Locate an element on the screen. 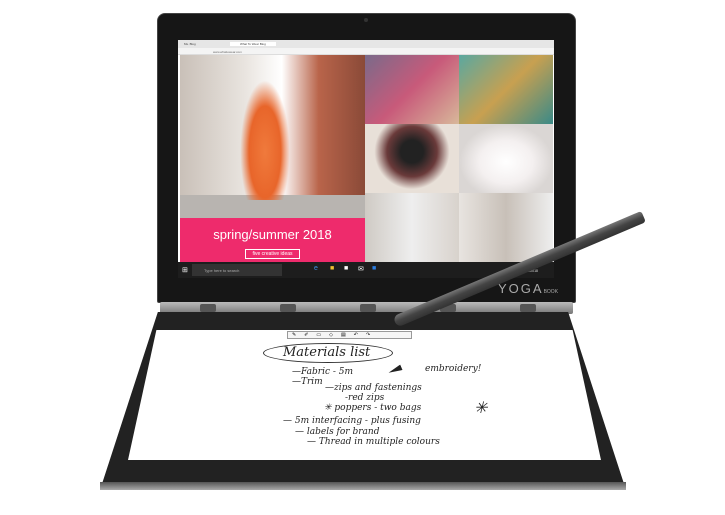 The height and width of the screenshot is (515, 725). banner-title: spring/summer 2018 is located at coordinates (272, 234).